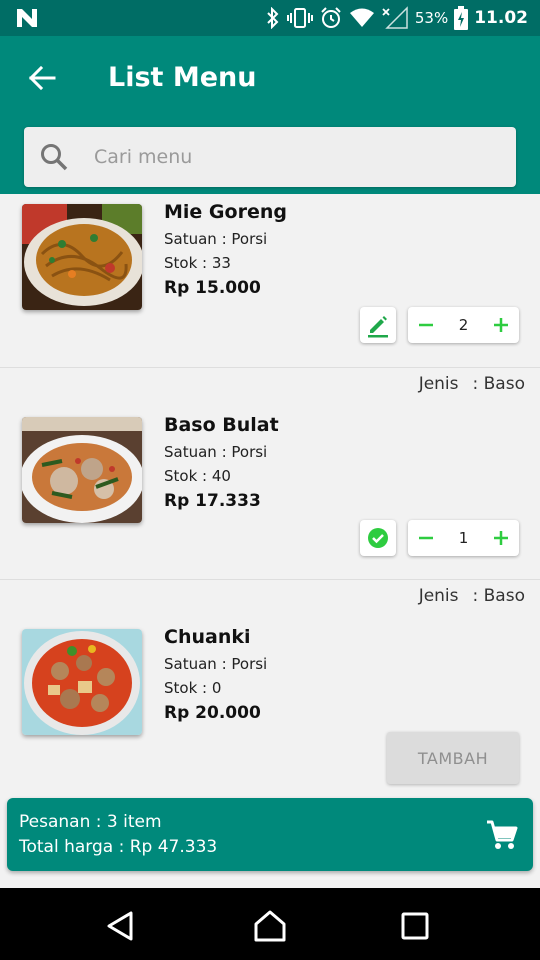 The image size is (540, 960). What do you see at coordinates (212, 501) in the screenshot?
I see `item-price: Rp 17.333` at bounding box center [212, 501].